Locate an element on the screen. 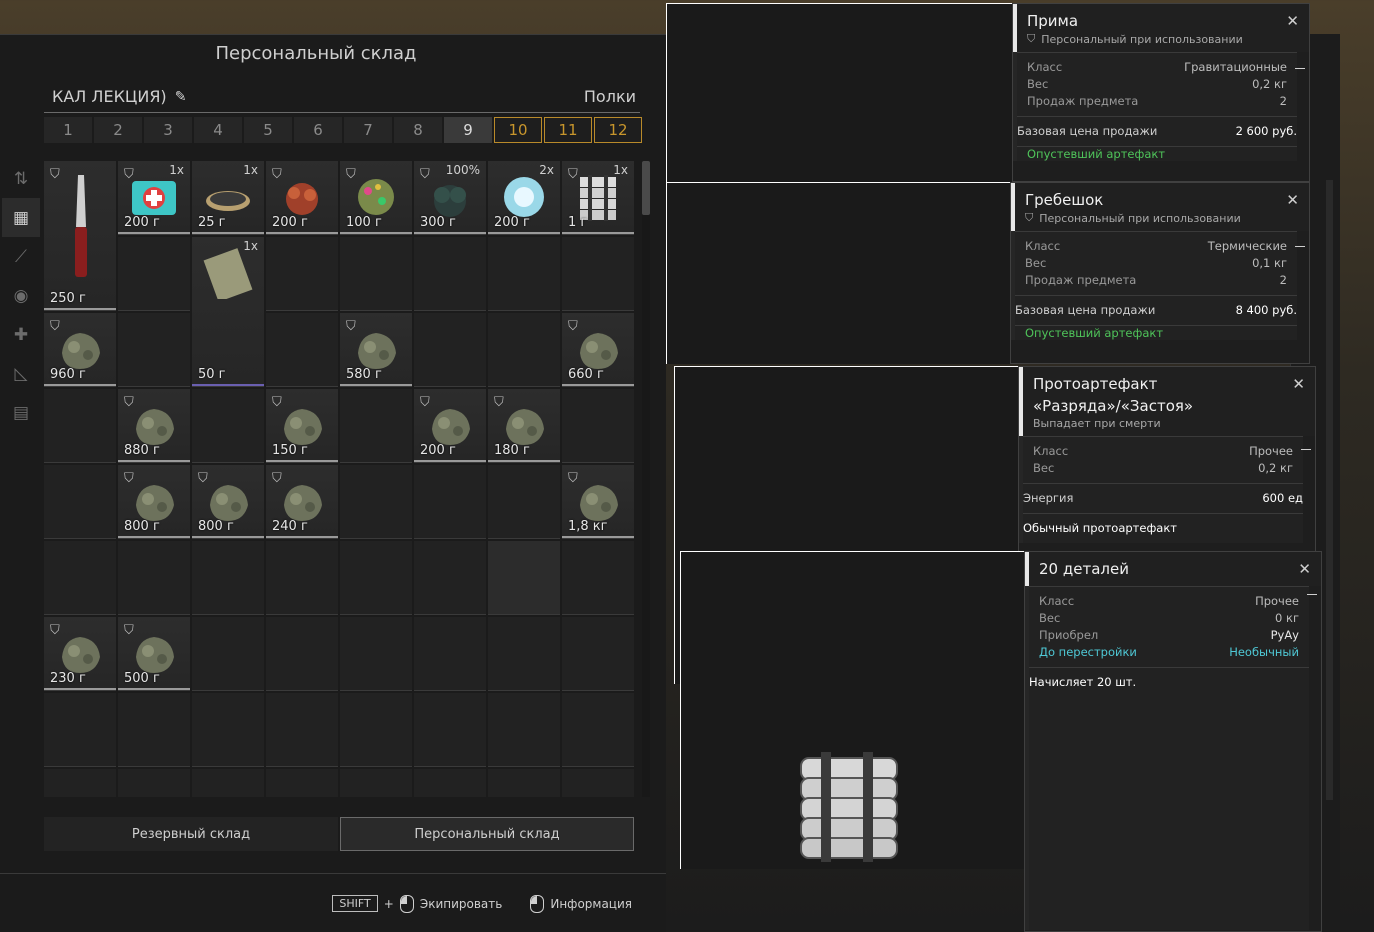 Image resolution: width=1374 pixels, height=932 pixels. inventory-item: ⛉ 100% 300 г is located at coordinates (450, 197).